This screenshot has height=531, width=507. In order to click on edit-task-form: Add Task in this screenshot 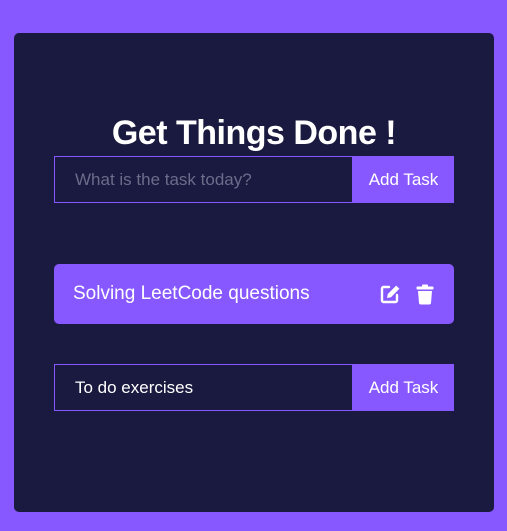, I will do `click(254, 387)`.